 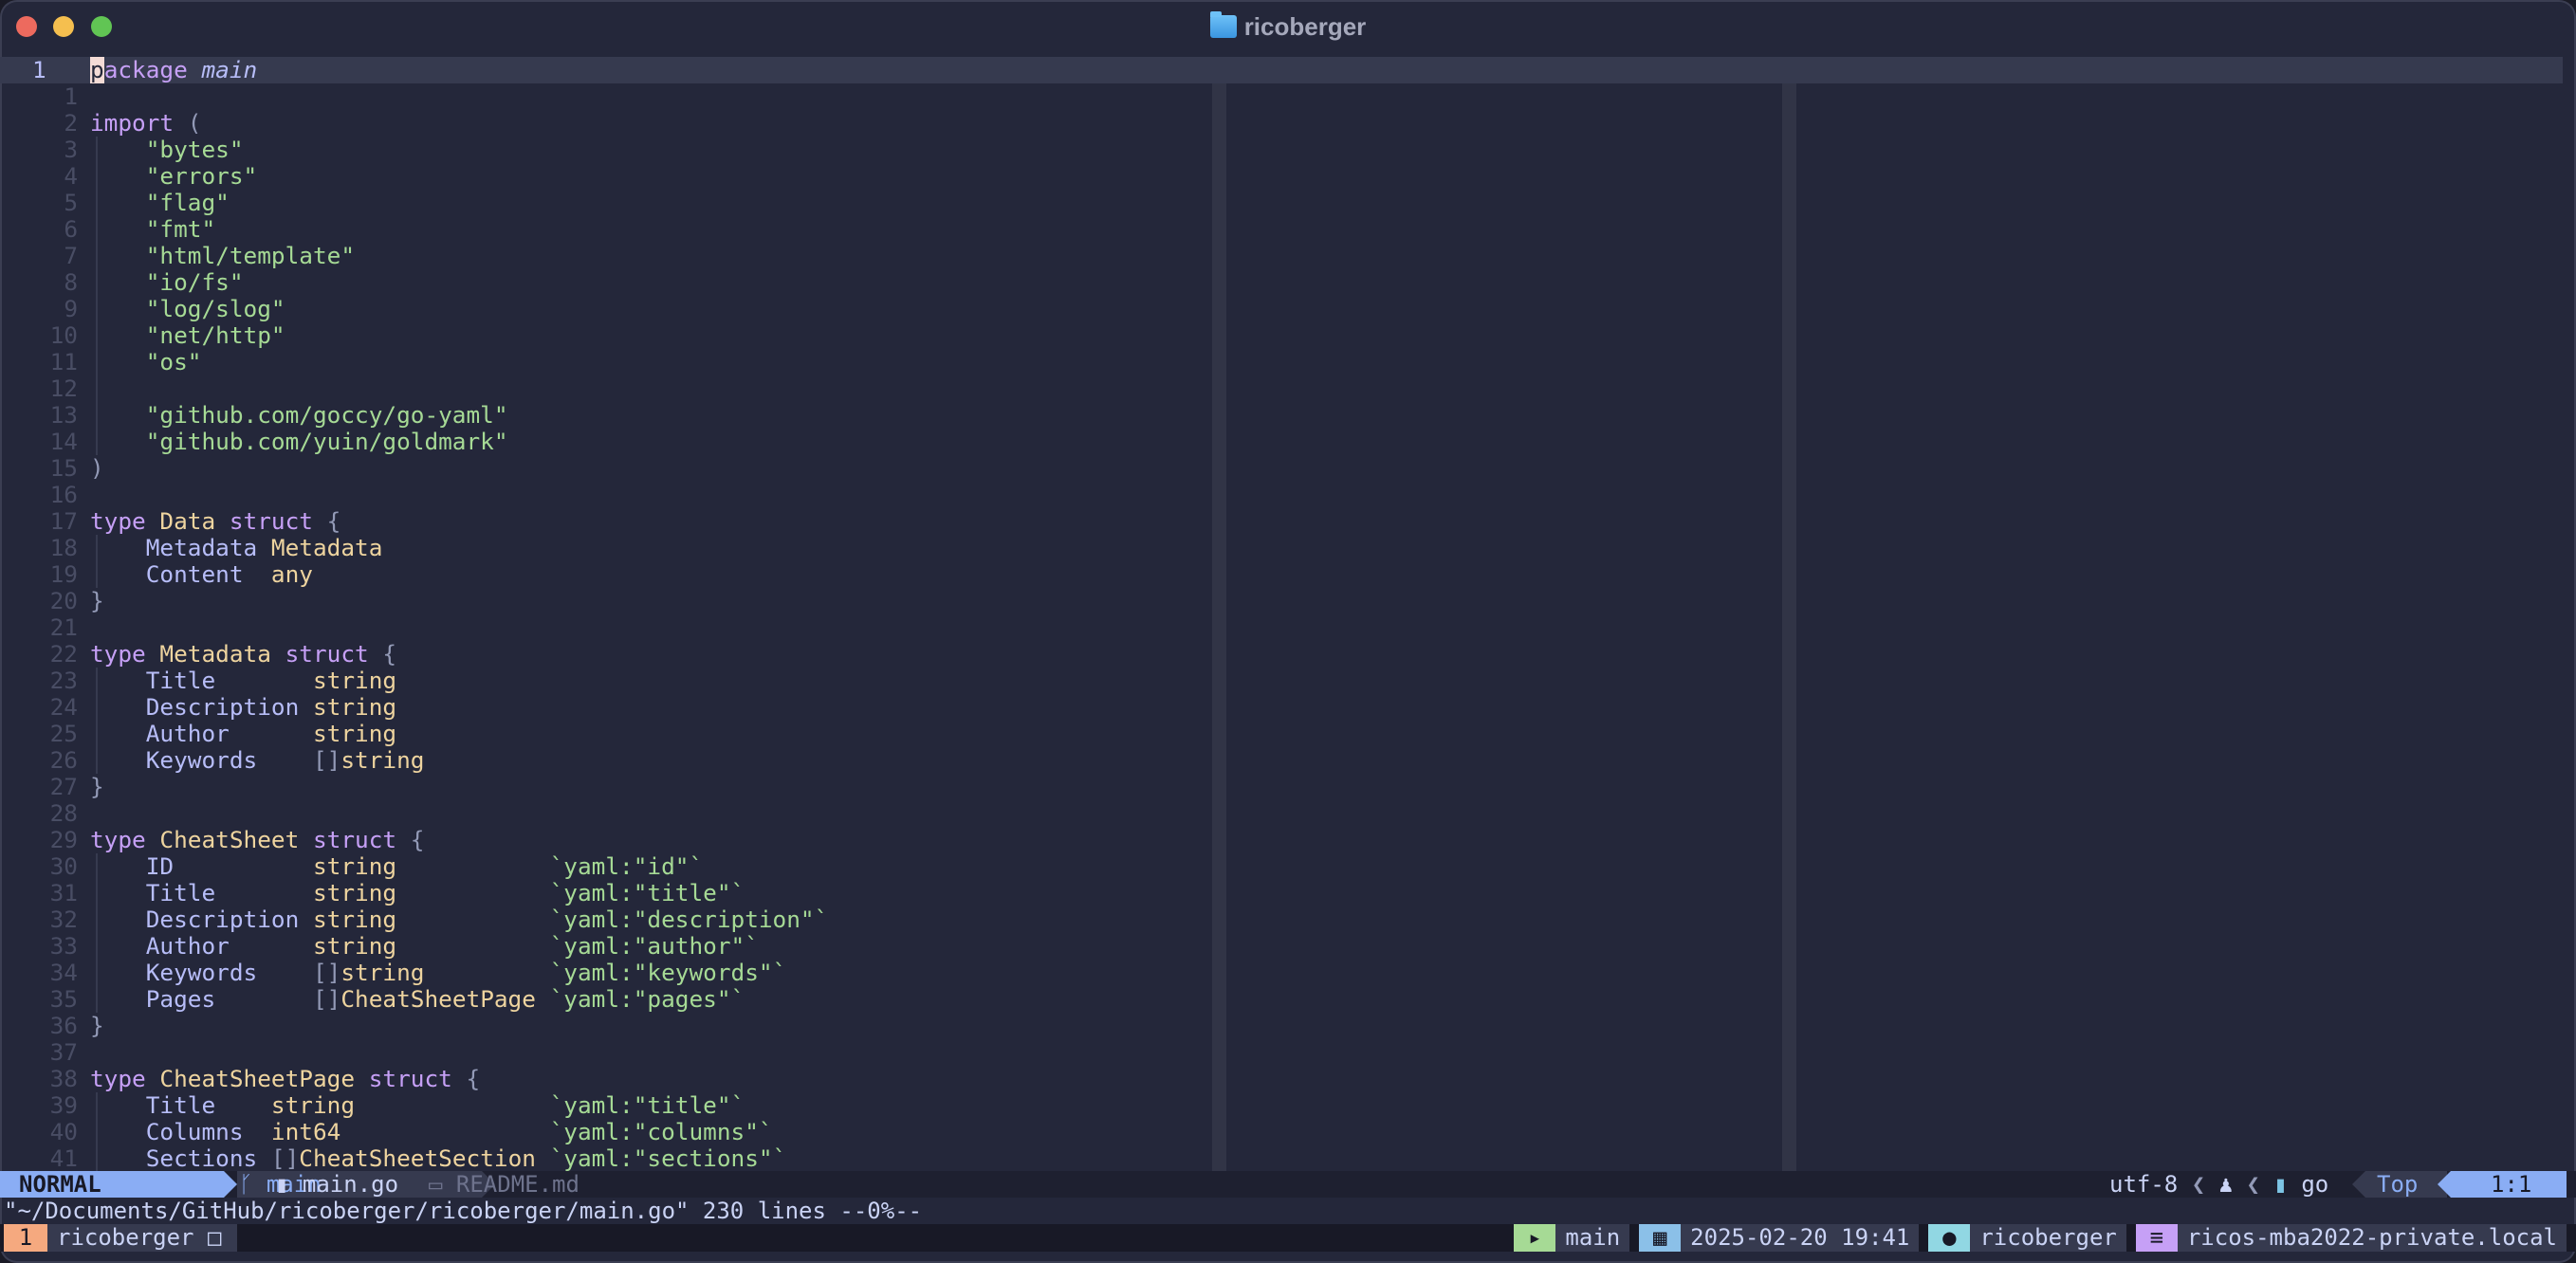 I want to click on code-token: type, so click(x=118, y=1078).